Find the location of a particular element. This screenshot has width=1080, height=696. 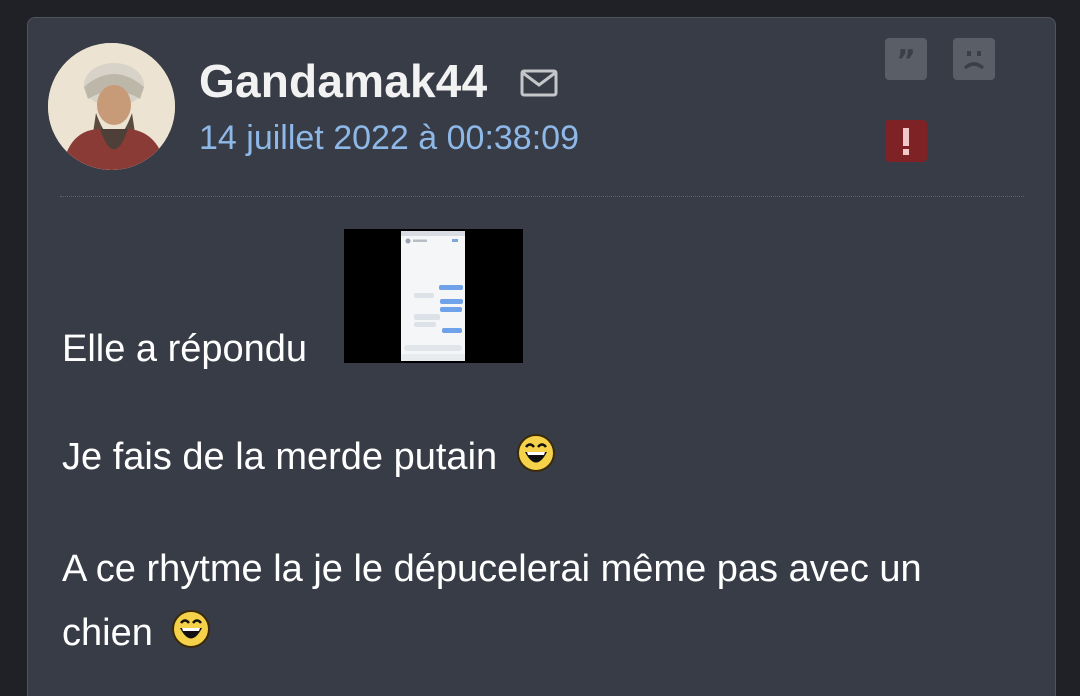

message-line-2: Je fais de la merde putain is located at coordinates (309, 456).